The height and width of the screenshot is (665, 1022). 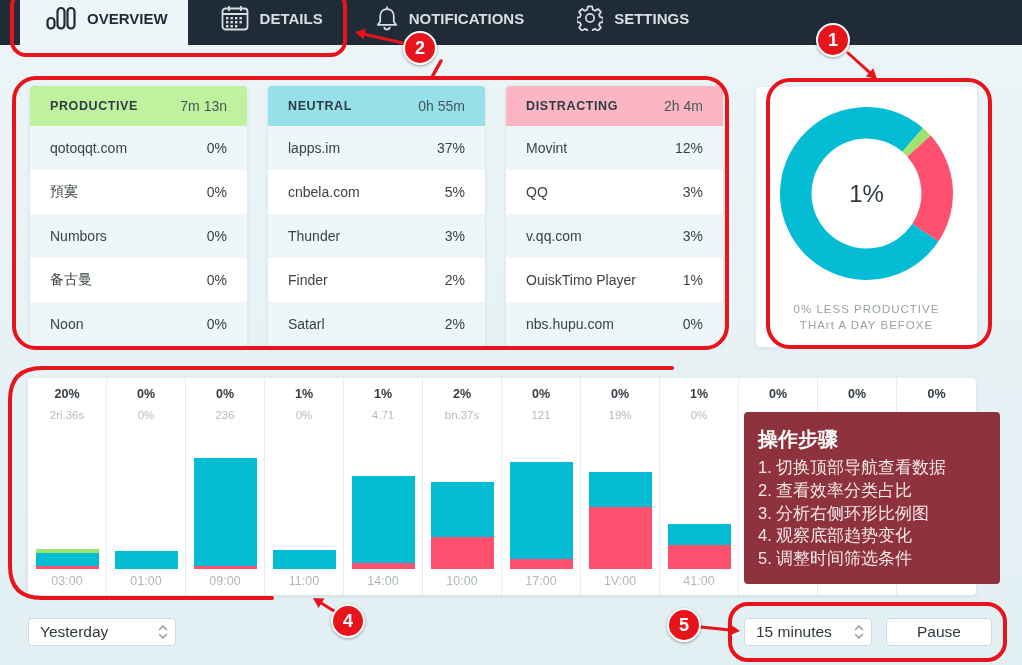 What do you see at coordinates (386, 18) in the screenshot?
I see `bell-icon` at bounding box center [386, 18].